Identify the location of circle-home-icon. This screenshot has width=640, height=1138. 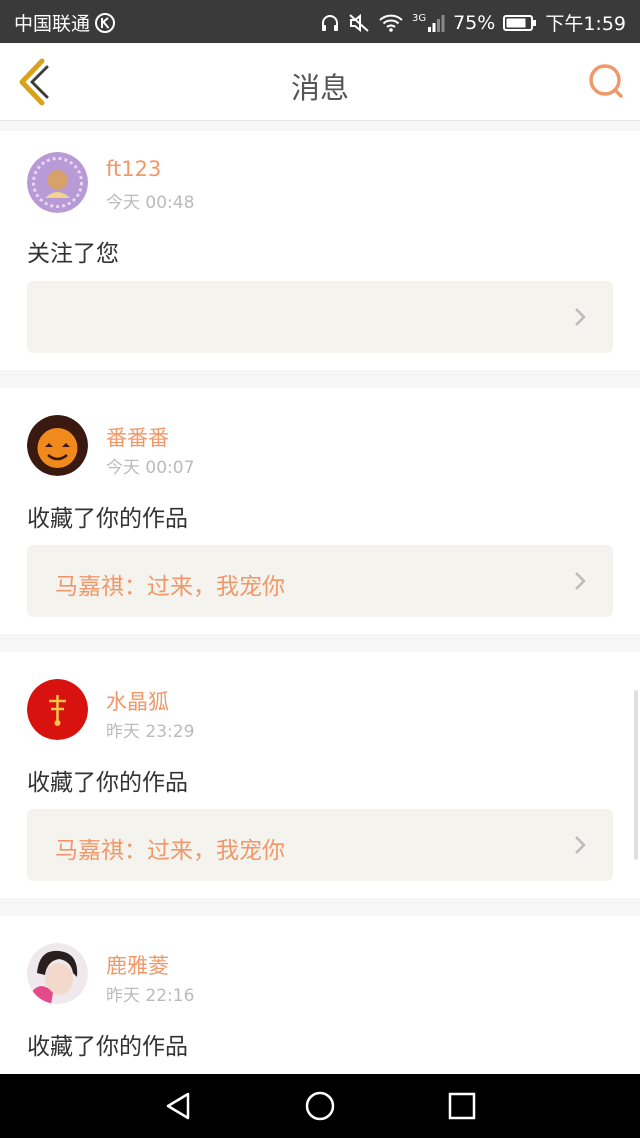
(320, 1106).